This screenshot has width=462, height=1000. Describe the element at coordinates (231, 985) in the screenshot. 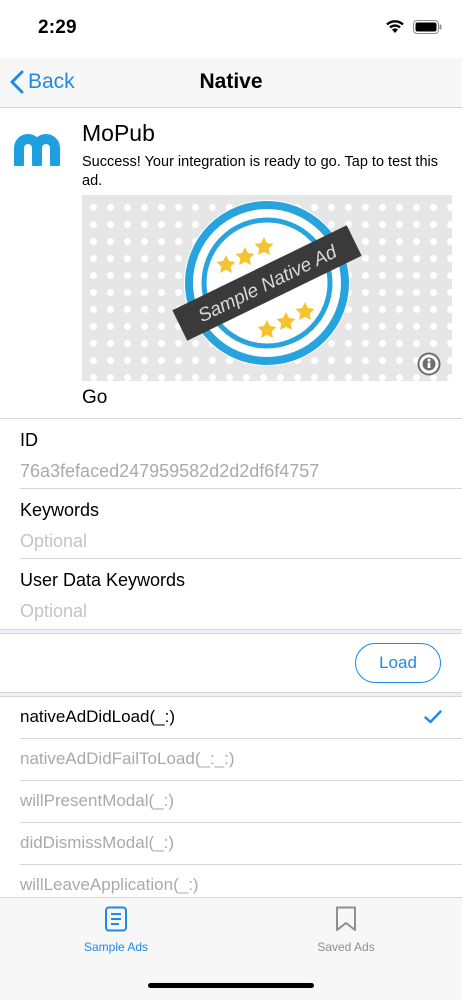

I see `home-indicator` at that location.